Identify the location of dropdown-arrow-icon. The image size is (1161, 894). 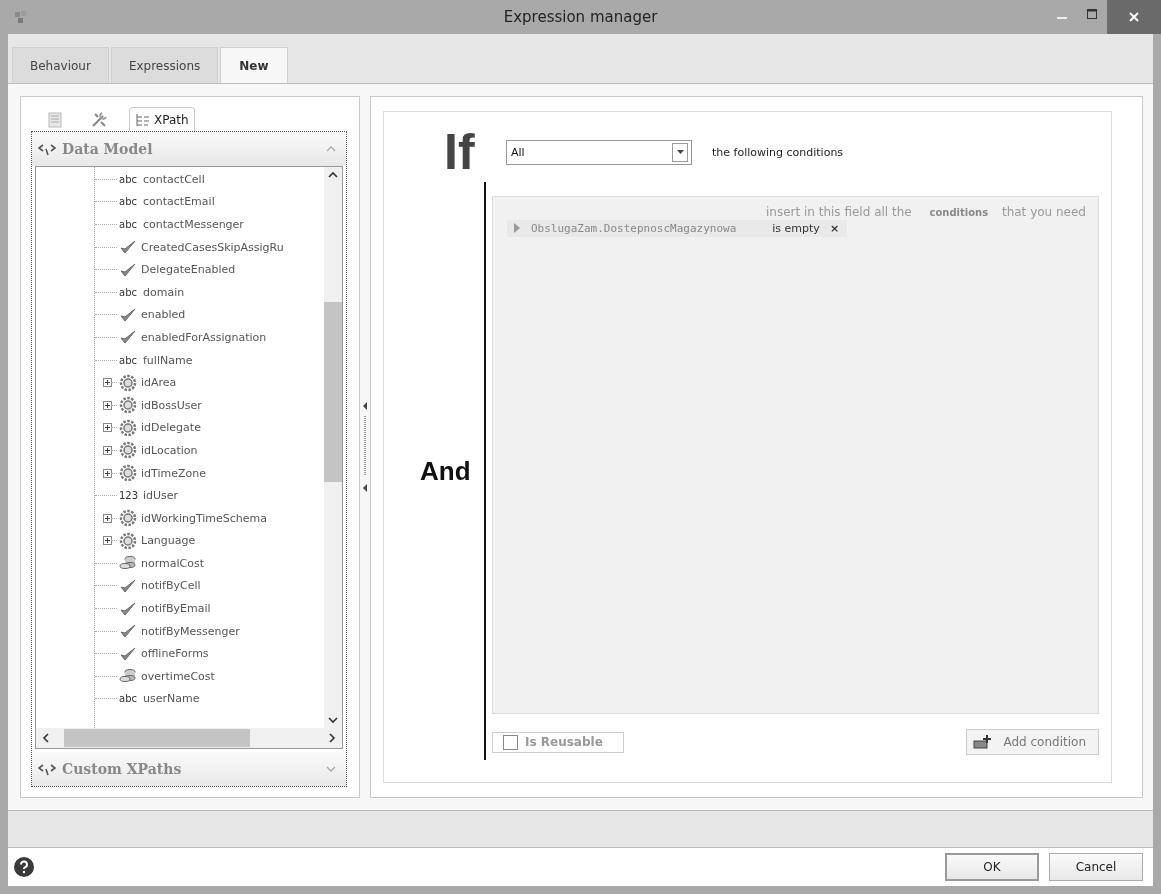
(680, 152).